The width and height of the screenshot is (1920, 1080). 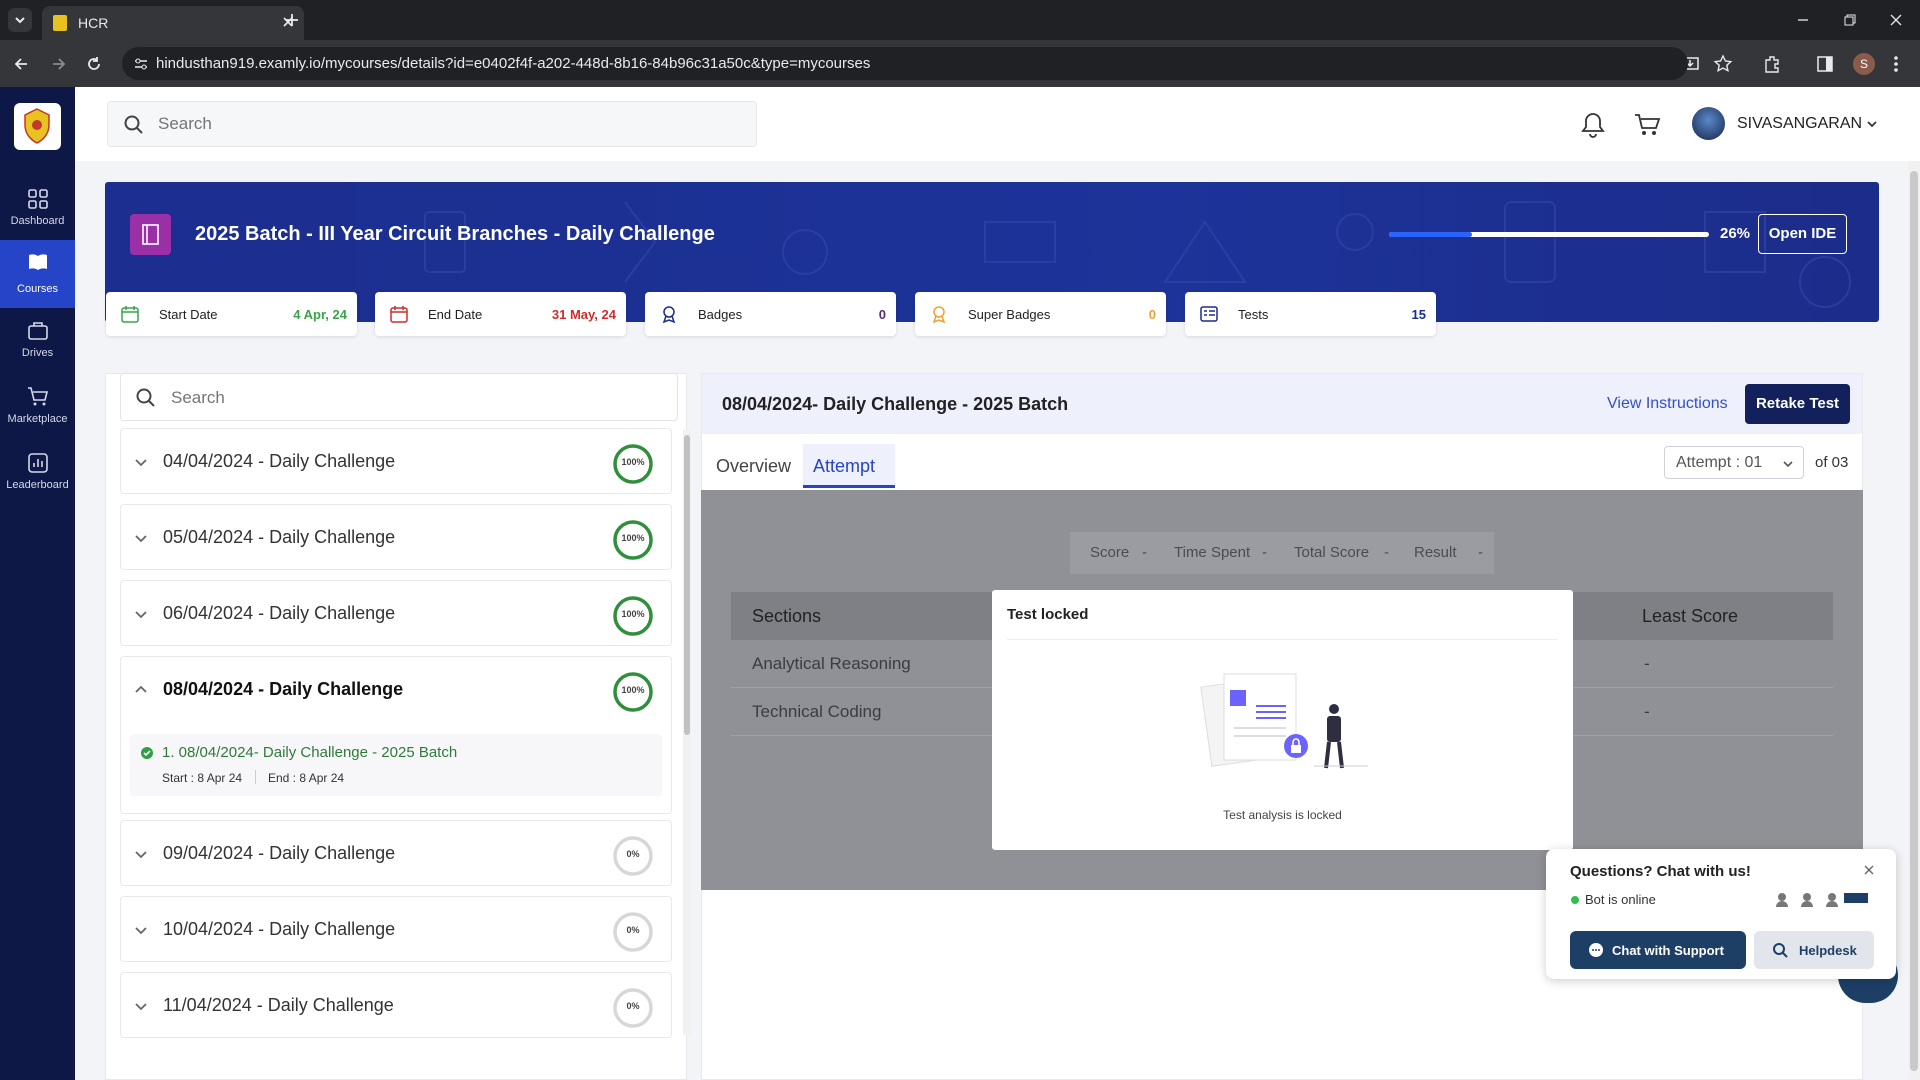 I want to click on new-tab-icon, so click(x=292, y=20).